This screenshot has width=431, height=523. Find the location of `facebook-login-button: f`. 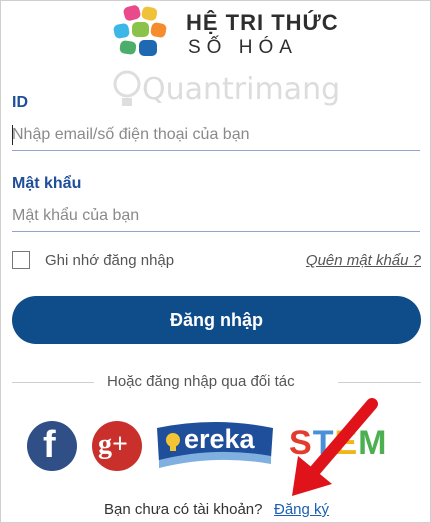

facebook-login-button: f is located at coordinates (52, 448).